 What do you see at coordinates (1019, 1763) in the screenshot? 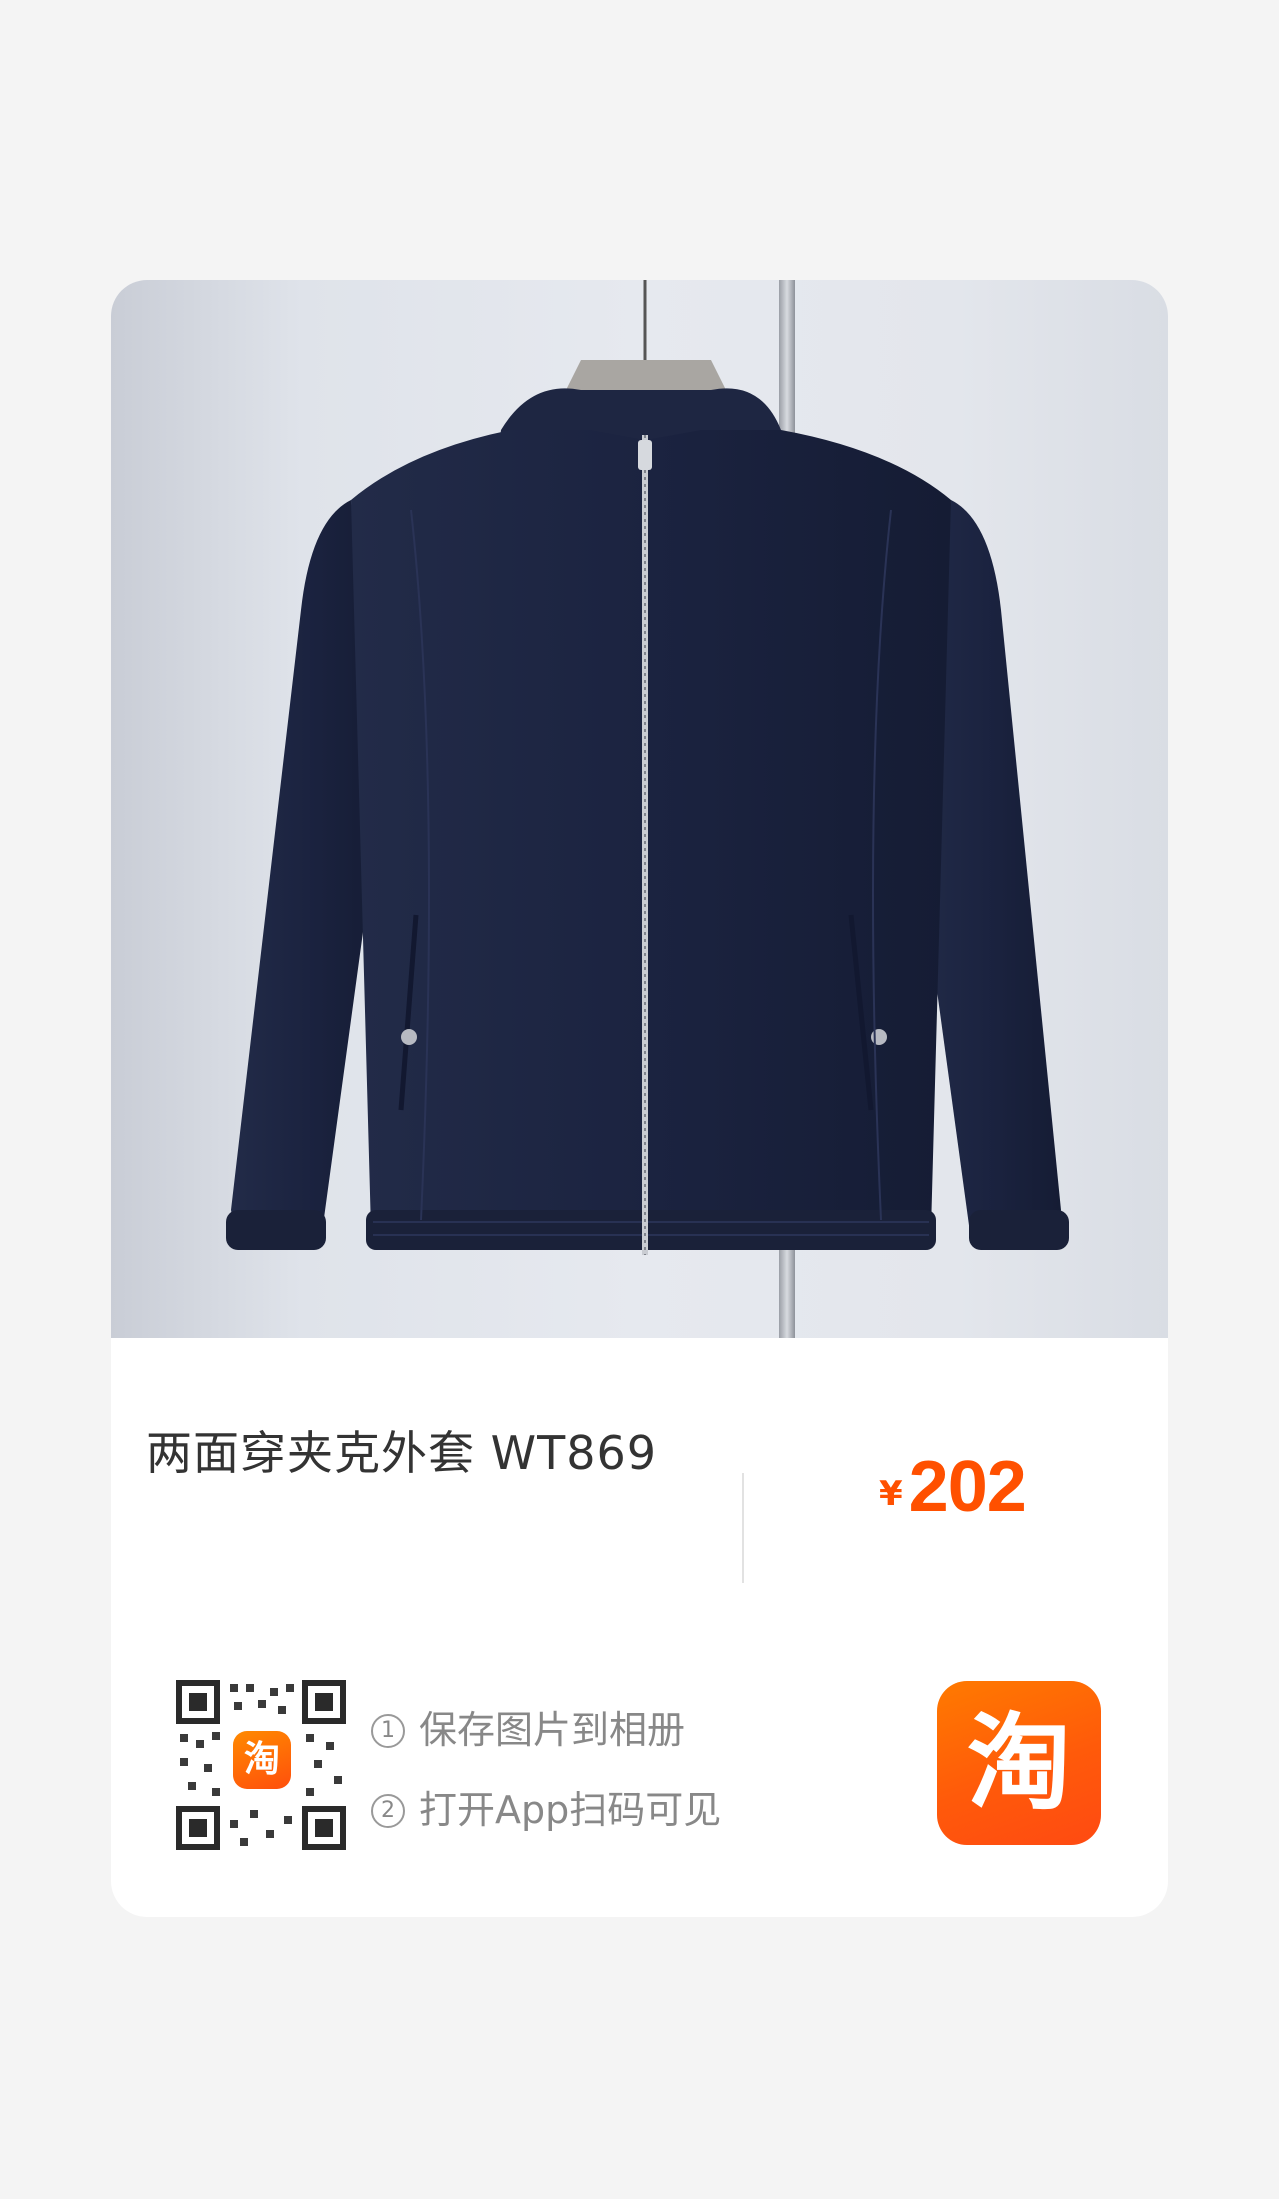
I see `taobao-logo-icon: 淘` at bounding box center [1019, 1763].